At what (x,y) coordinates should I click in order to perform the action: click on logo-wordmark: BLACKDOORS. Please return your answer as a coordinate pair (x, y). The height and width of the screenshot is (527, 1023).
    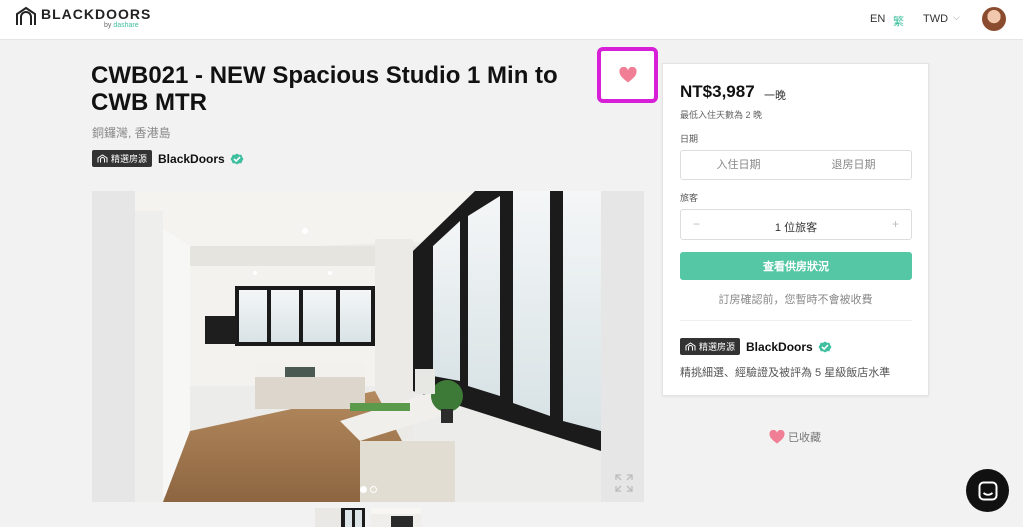
    Looking at the image, I should click on (96, 14).